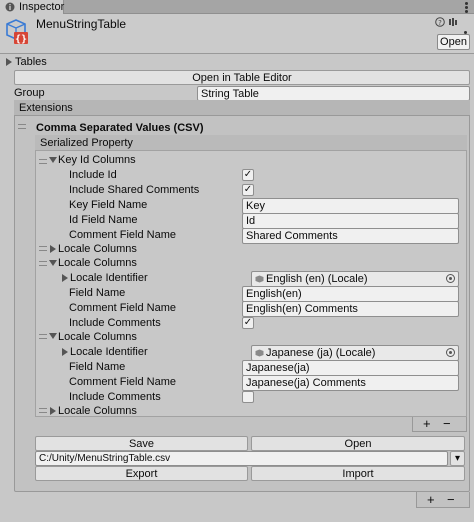 Image resolution: width=474 pixels, height=522 pixels. Describe the element at coordinates (350, 368) in the screenshot. I see `field-name-ja-input: Japanese(ja)` at that location.